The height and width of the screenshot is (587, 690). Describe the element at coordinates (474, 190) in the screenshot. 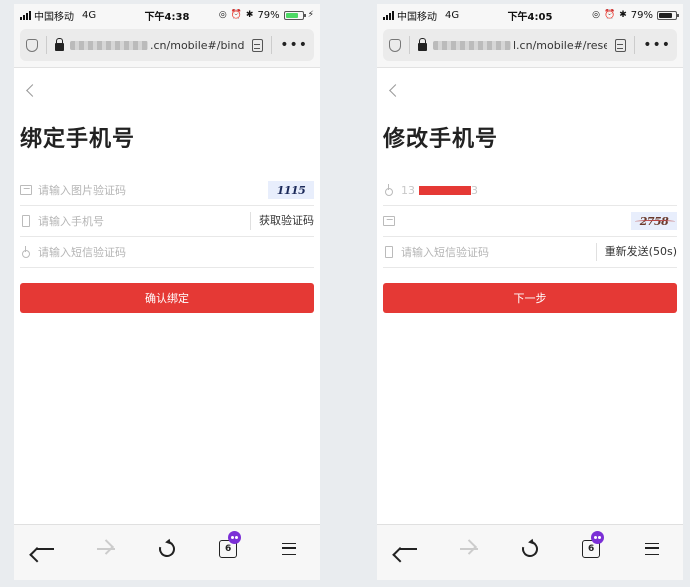

I see `phone-suffix: 3` at that location.